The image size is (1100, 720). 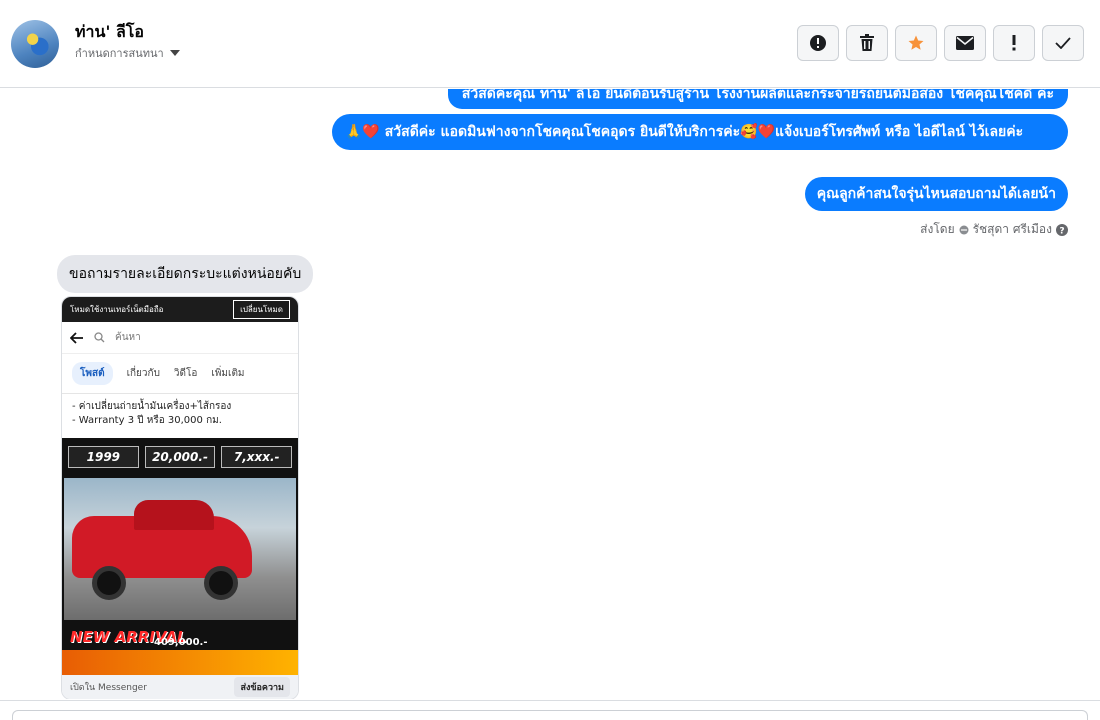 What do you see at coordinates (174, 53) in the screenshot?
I see `caret-down-icon` at bounding box center [174, 53].